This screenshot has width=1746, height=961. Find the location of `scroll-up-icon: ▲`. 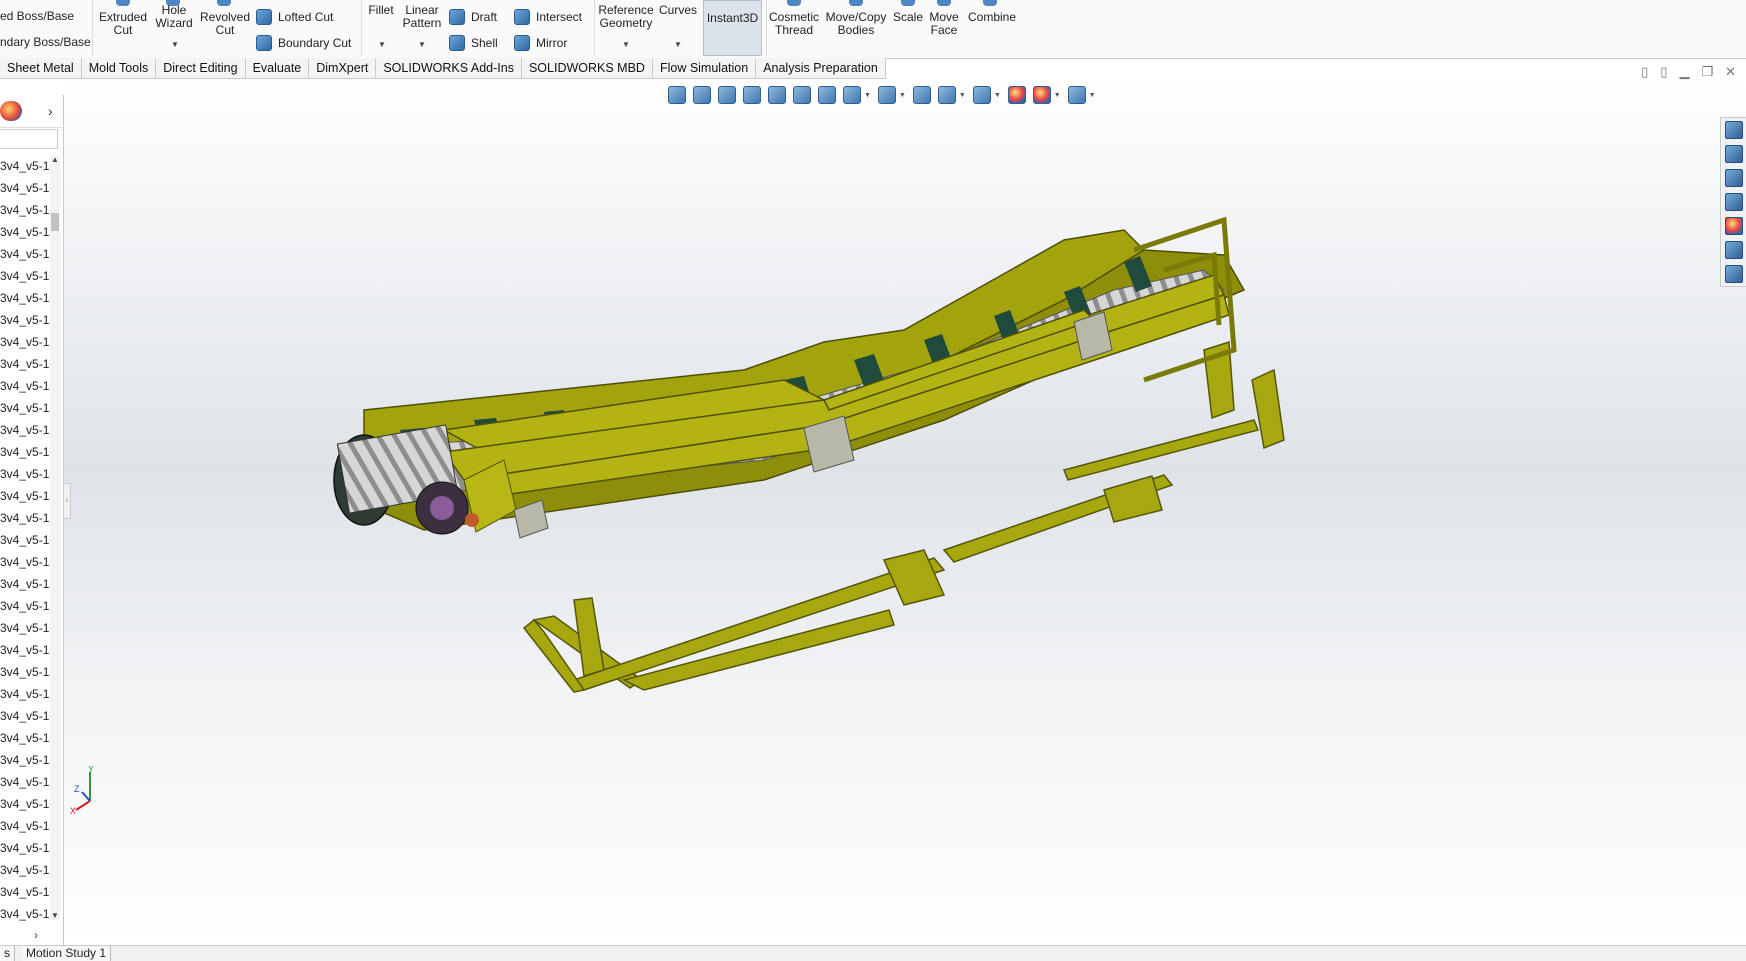

scroll-up-icon: ▲ is located at coordinates (55, 159).